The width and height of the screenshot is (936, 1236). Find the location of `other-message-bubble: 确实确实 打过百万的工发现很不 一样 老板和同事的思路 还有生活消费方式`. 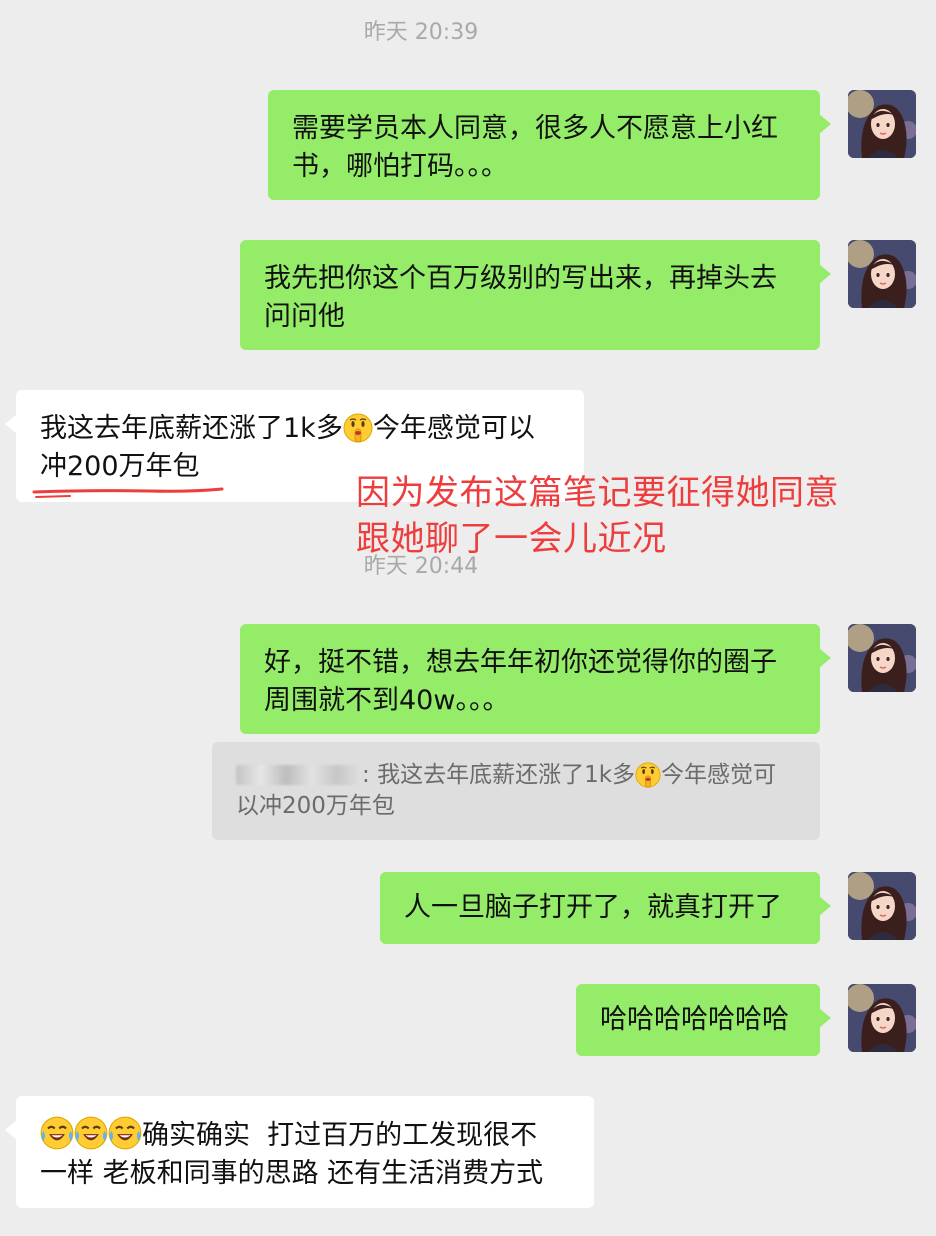

other-message-bubble: 确实确实 打过百万的工发现很不 一样 老板和同事的思路 还有生活消费方式 is located at coordinates (299, 1152).